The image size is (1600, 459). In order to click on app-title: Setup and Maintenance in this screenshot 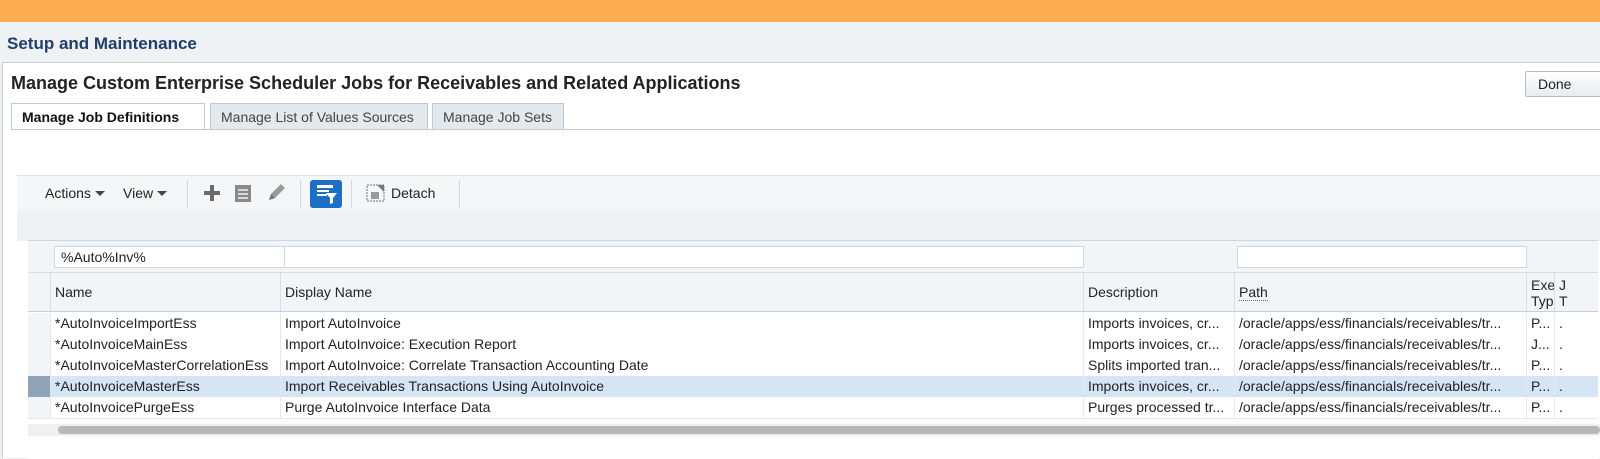, I will do `click(102, 44)`.